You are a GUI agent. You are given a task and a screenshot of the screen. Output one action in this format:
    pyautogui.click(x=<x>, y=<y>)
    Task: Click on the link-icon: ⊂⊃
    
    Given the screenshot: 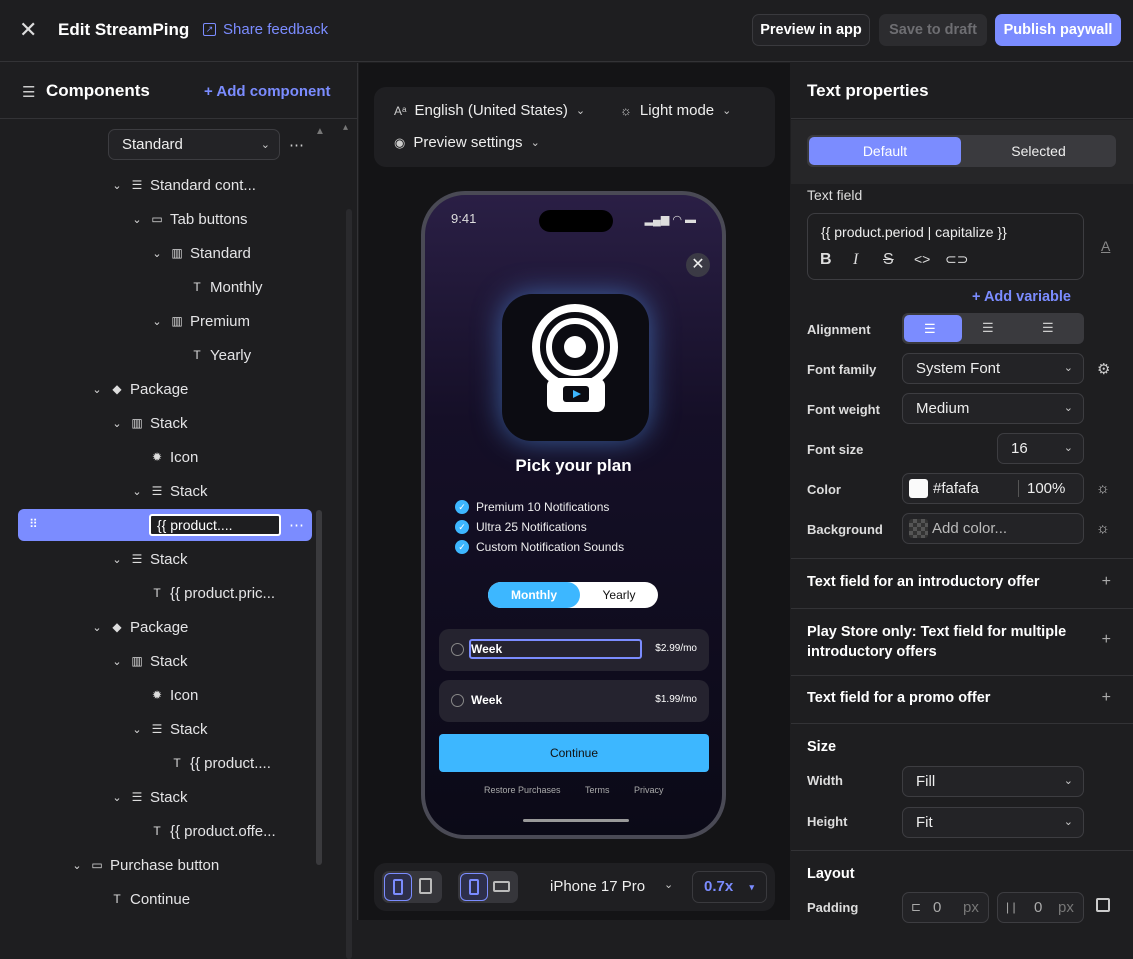 What is the action you would take?
    pyautogui.click(x=956, y=259)
    